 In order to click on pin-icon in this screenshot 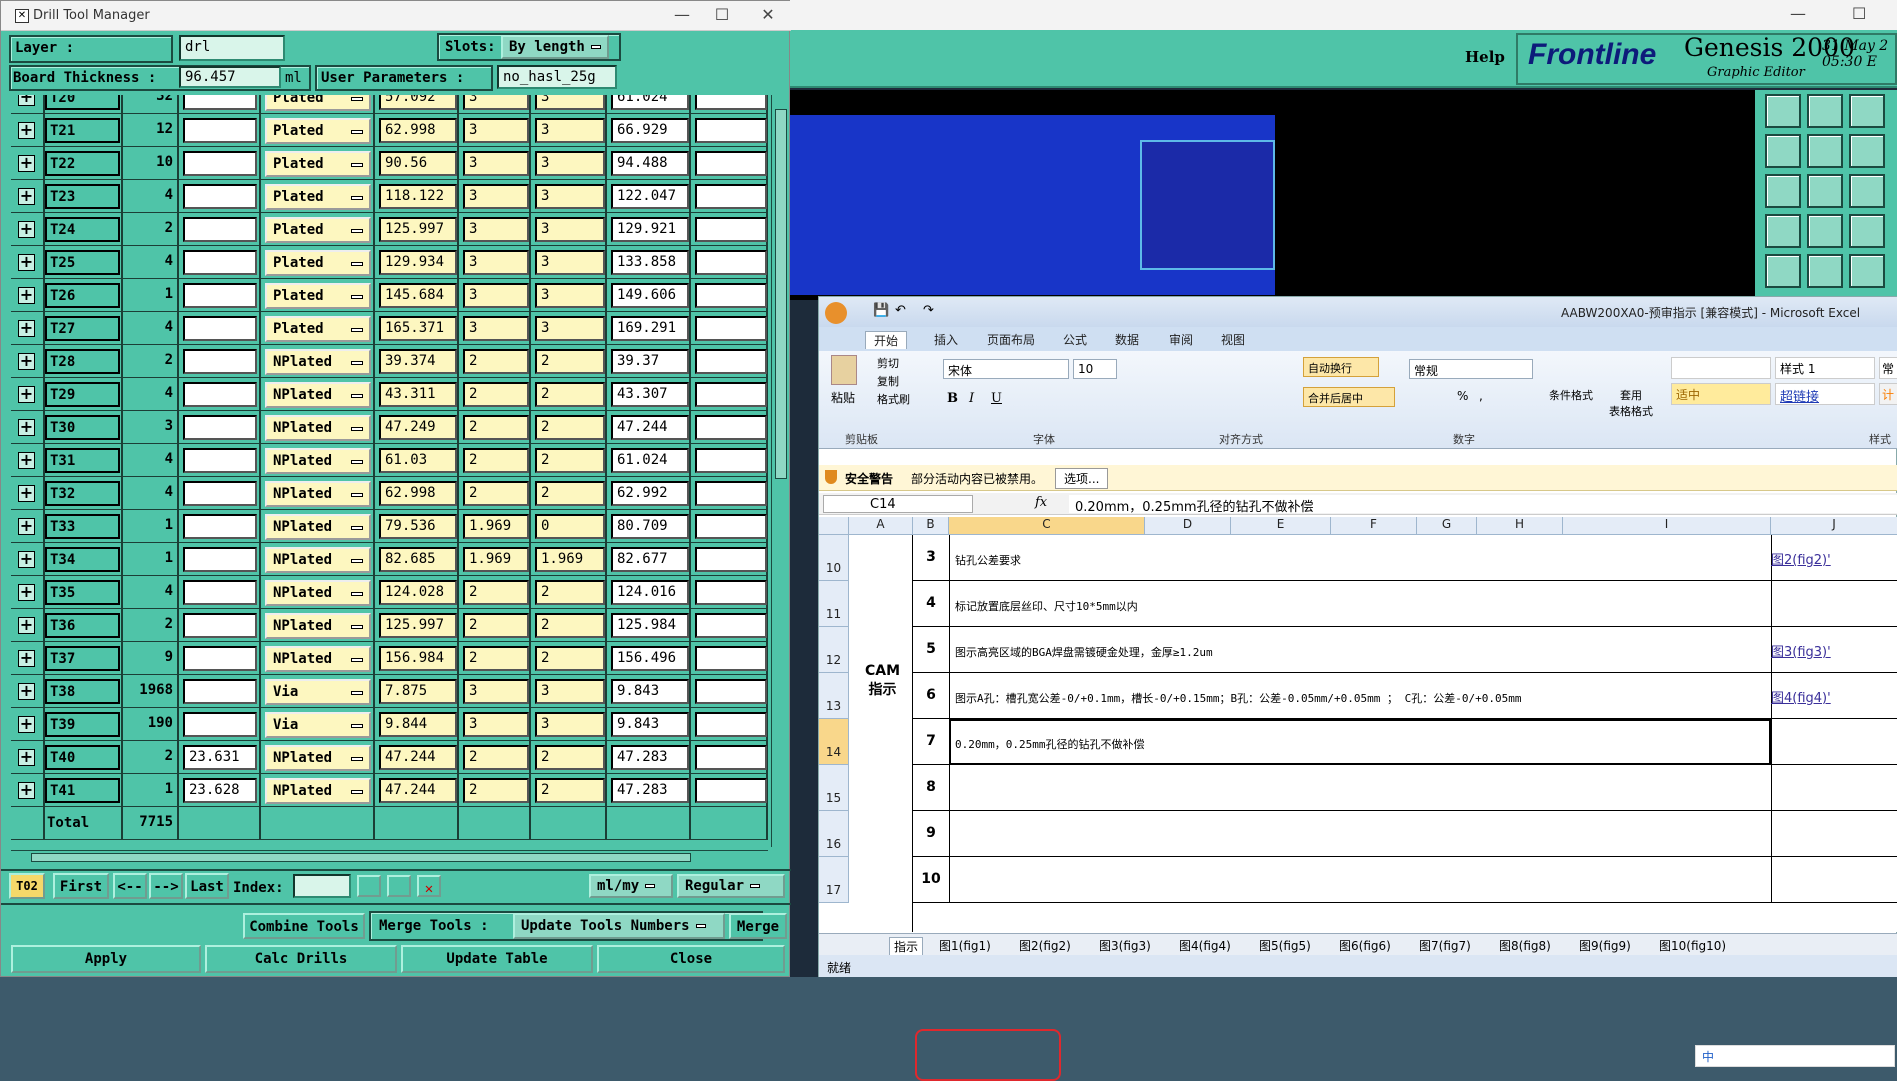, I will do `click(1825, 231)`.